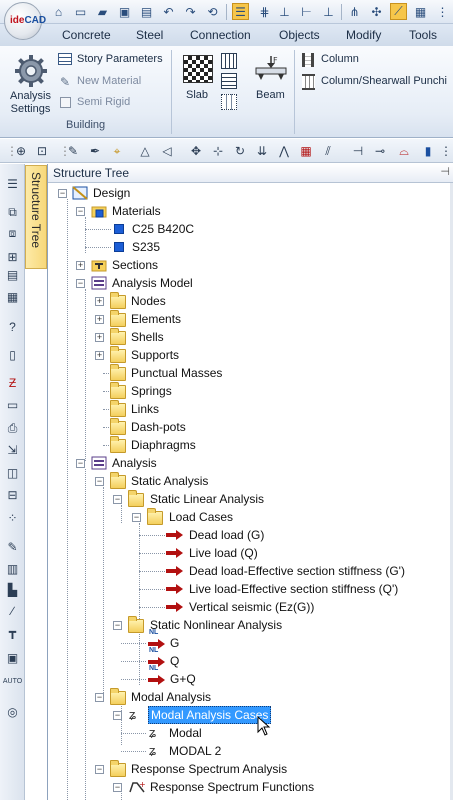  What do you see at coordinates (12, 517) in the screenshot?
I see `nodes-icon: ⁘` at bounding box center [12, 517].